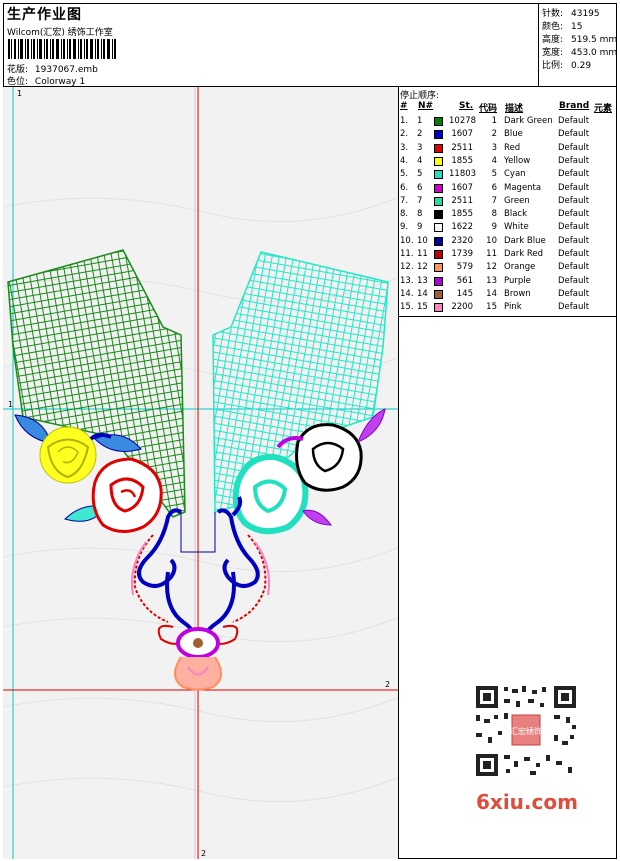 This screenshot has width=620, height=861. Describe the element at coordinates (516, 227) in the screenshot. I see `row-desc: White` at that location.